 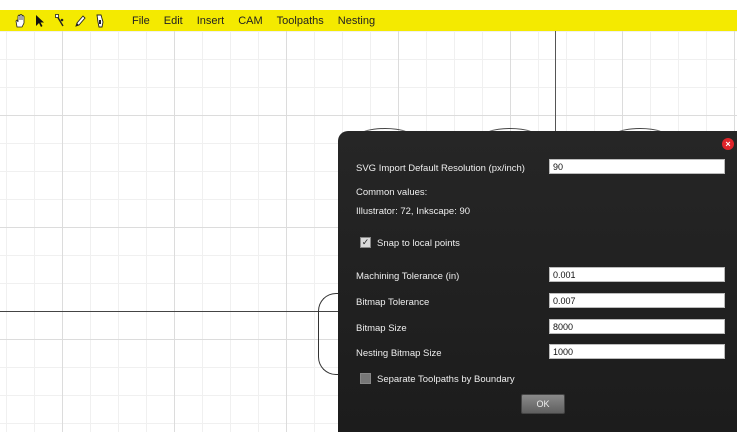 What do you see at coordinates (300, 21) in the screenshot?
I see `menu-toolpaths: Toolpaths` at bounding box center [300, 21].